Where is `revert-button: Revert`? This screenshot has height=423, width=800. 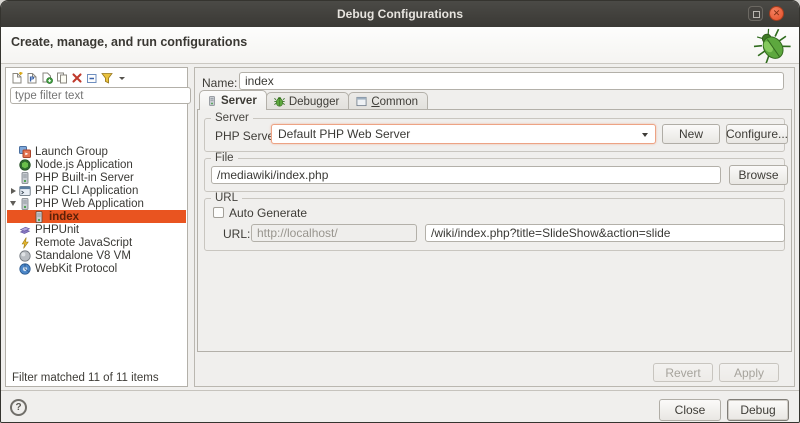 revert-button: Revert is located at coordinates (683, 372).